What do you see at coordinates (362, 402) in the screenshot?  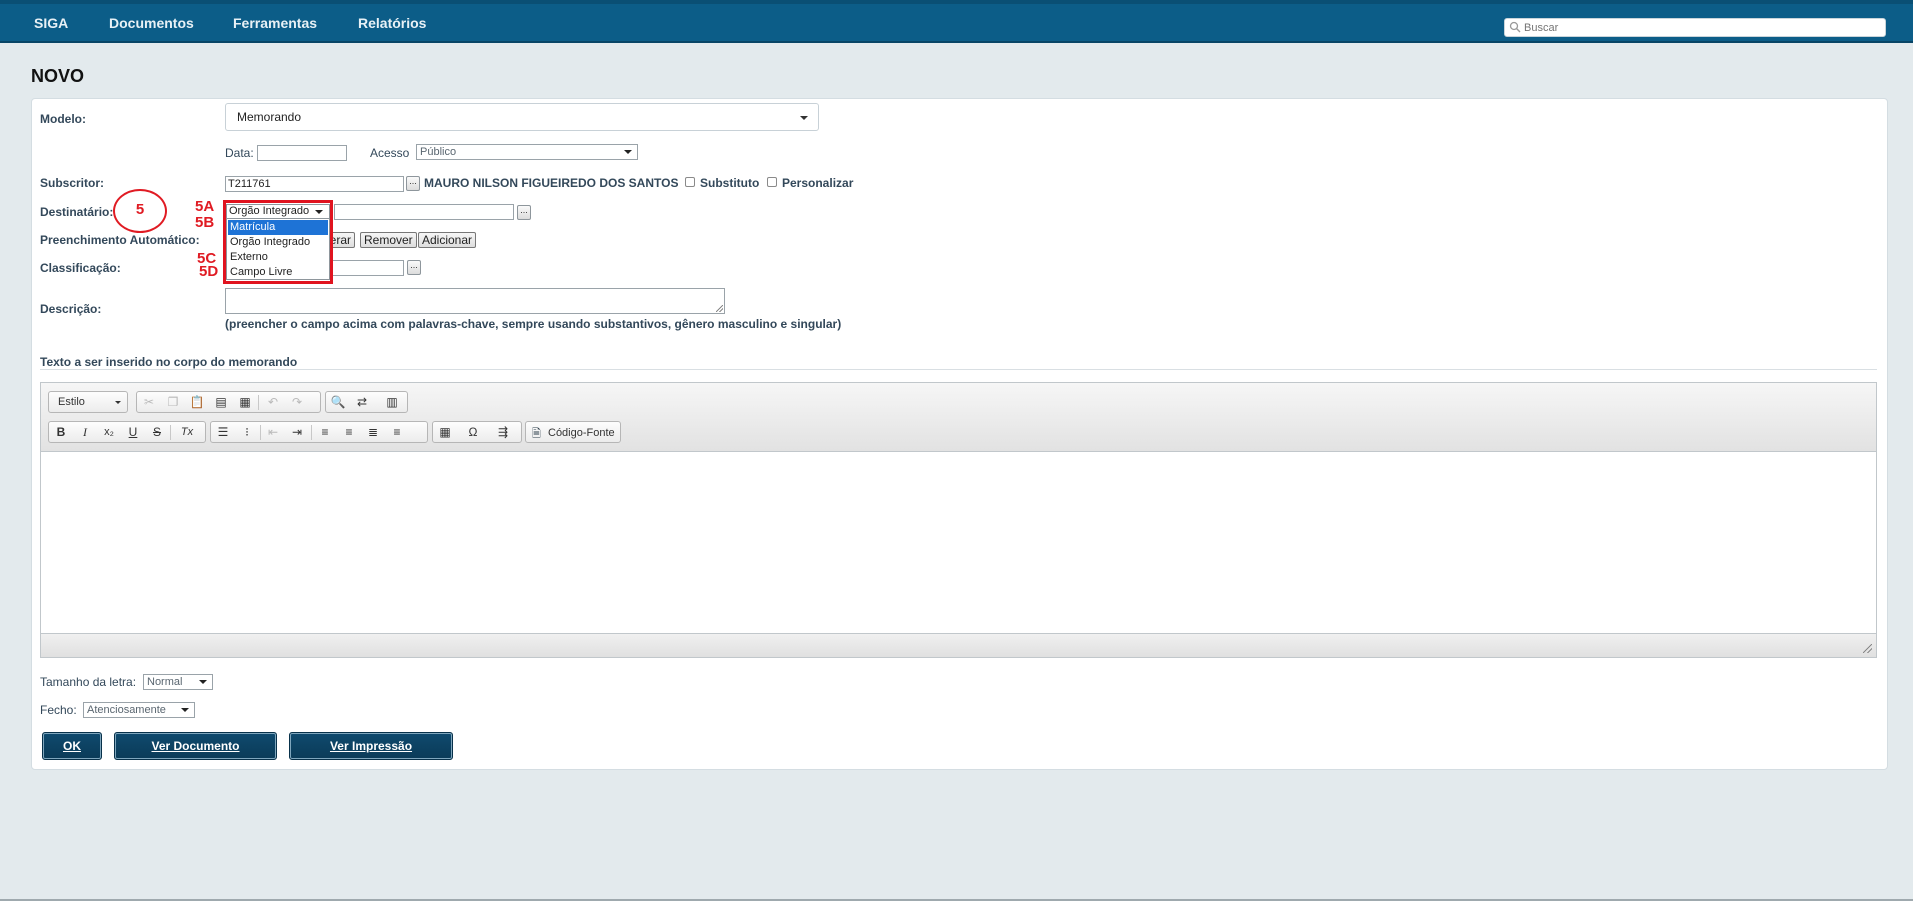 I see `replace-icon: ⇄` at bounding box center [362, 402].